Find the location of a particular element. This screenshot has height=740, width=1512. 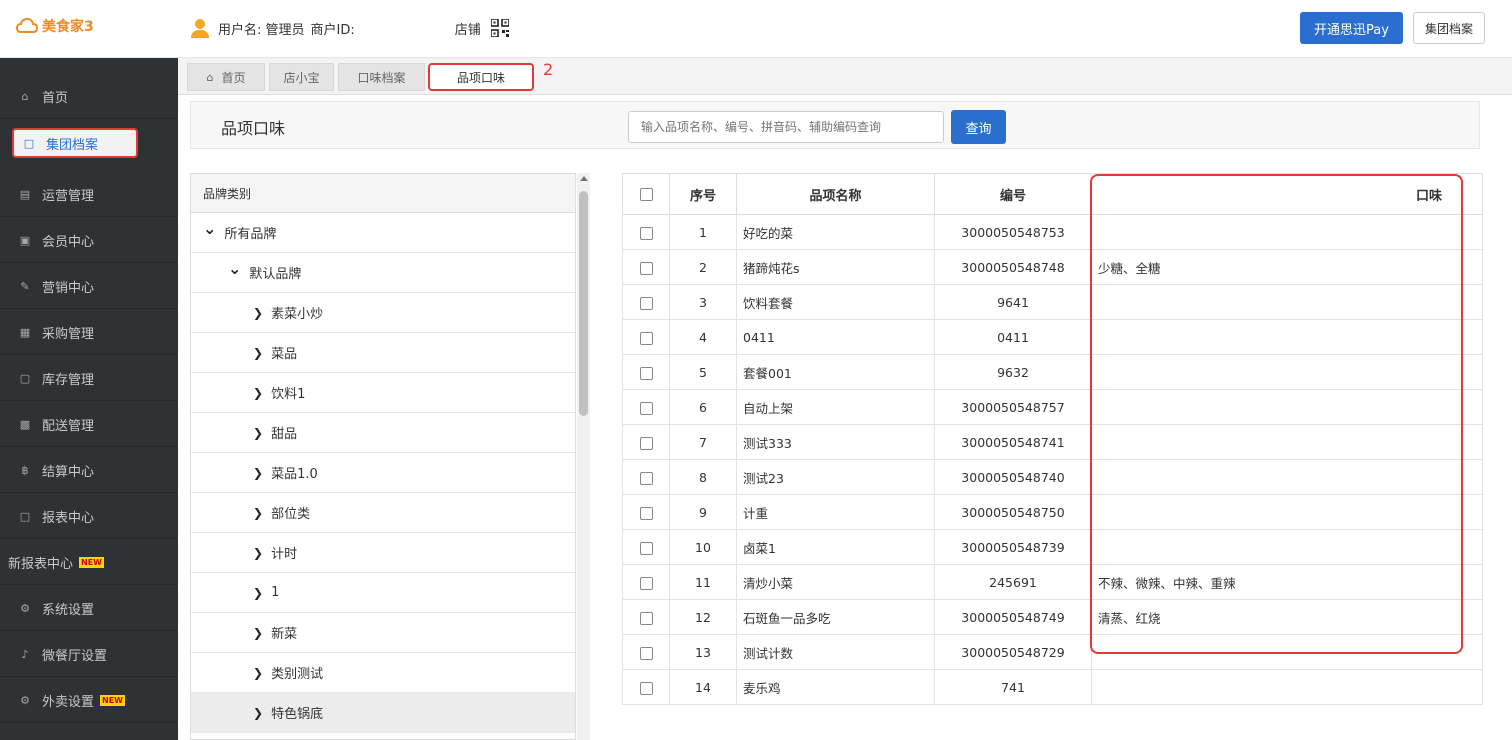

table-row: 7 测试333 3000050548741 is located at coordinates (1052, 442).